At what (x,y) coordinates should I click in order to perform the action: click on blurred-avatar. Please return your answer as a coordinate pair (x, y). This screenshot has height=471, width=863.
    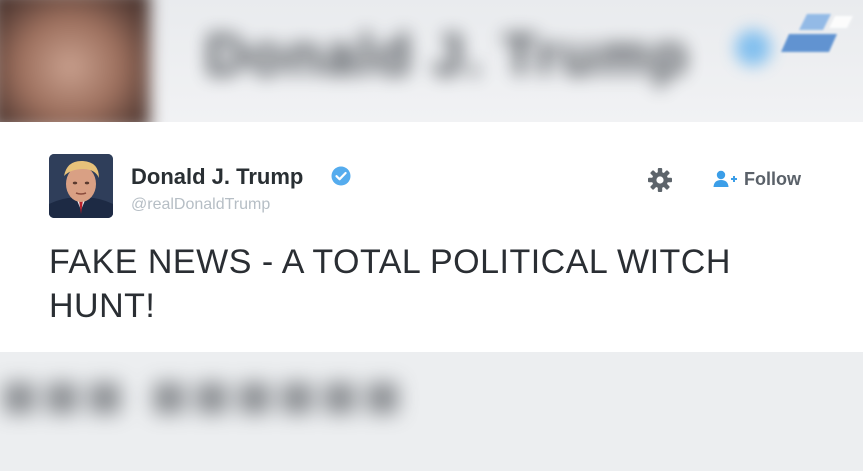
    Looking at the image, I should click on (75, 61).